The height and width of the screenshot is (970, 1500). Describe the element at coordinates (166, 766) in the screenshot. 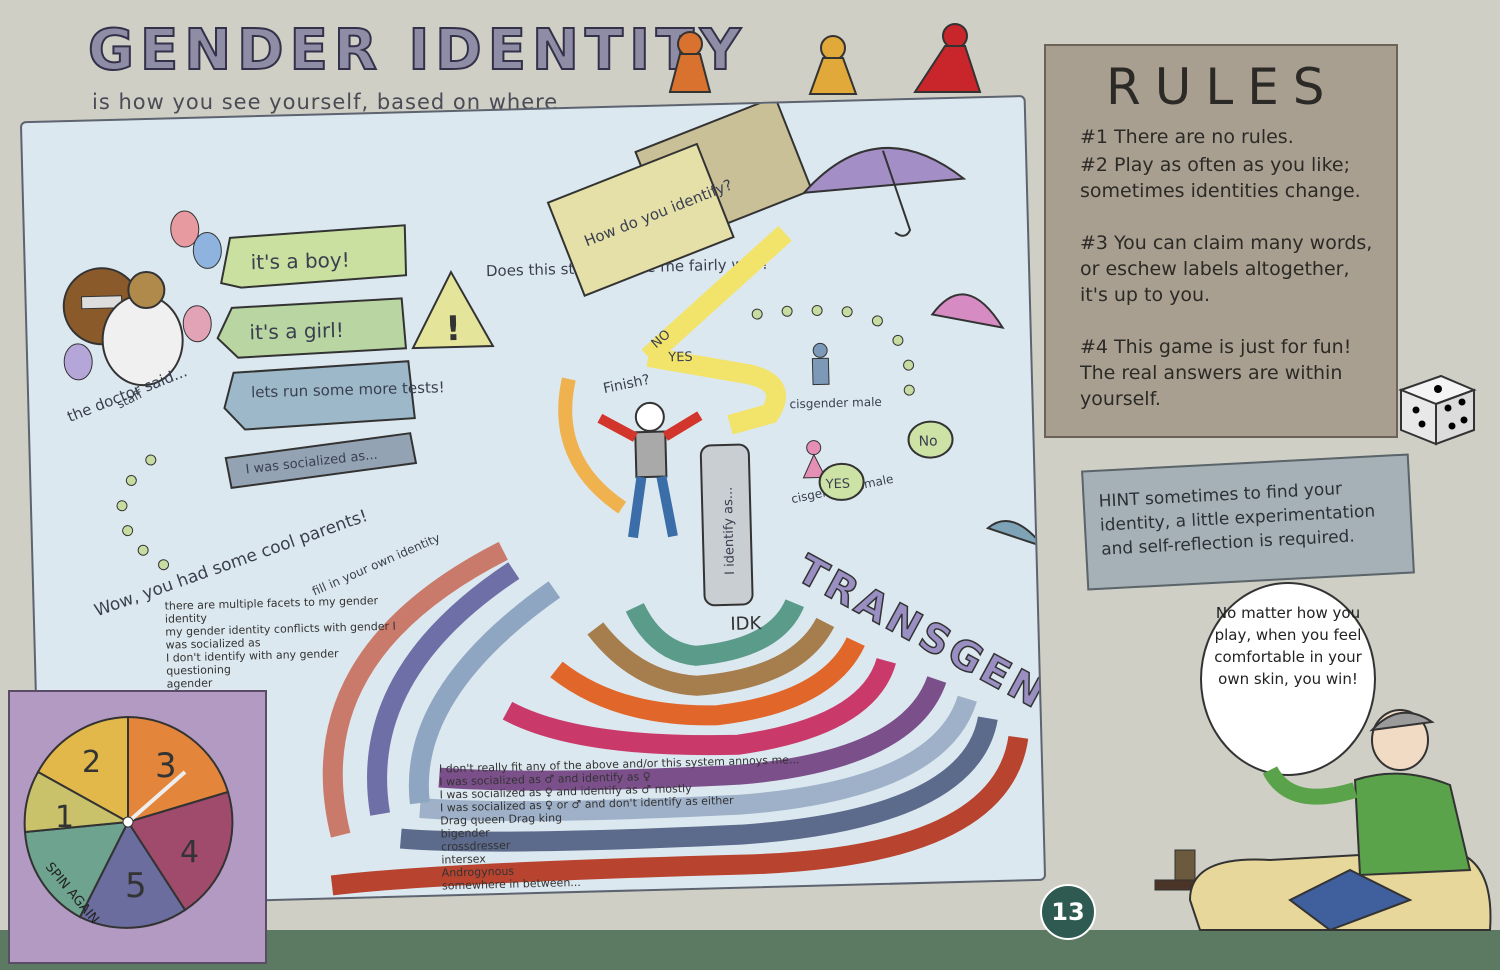

I see `spinner-number-3: 3` at that location.